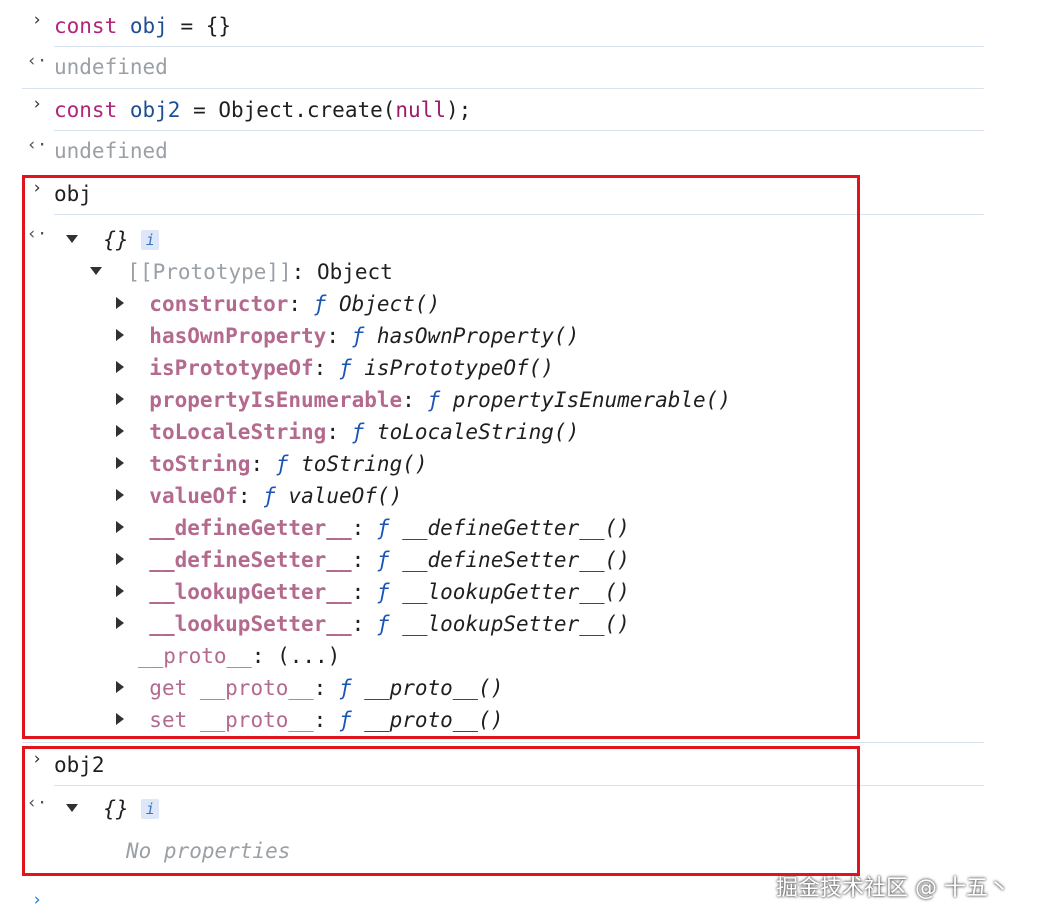 The width and height of the screenshot is (1040, 924). What do you see at coordinates (199, 26) in the screenshot?
I see `code-rest: = {}` at bounding box center [199, 26].